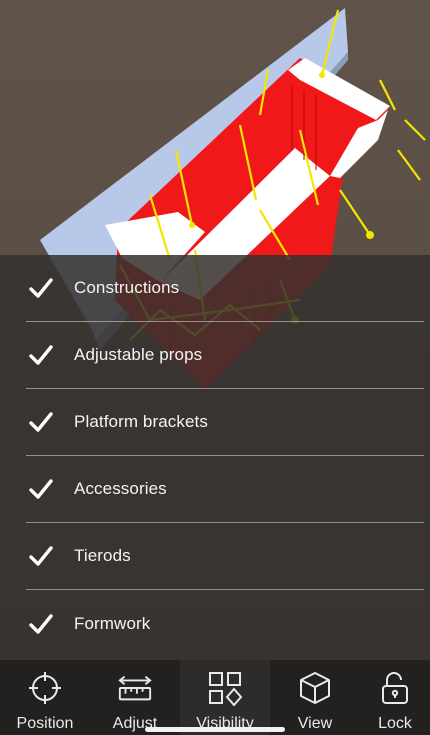  Describe the element at coordinates (225, 688) in the screenshot. I see `shapes-grid-icon` at that location.